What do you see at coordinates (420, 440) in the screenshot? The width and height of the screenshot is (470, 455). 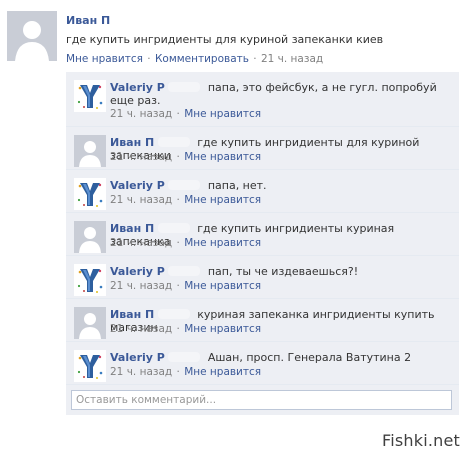 I see `watermark: Fishki.net` at bounding box center [420, 440].